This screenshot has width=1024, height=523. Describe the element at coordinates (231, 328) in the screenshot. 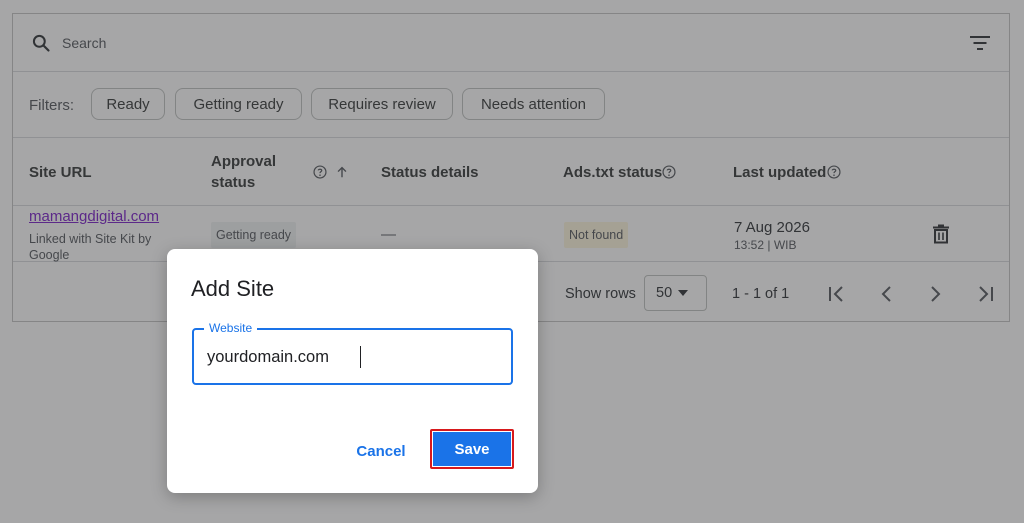

I see `website-field-label: Website` at that location.